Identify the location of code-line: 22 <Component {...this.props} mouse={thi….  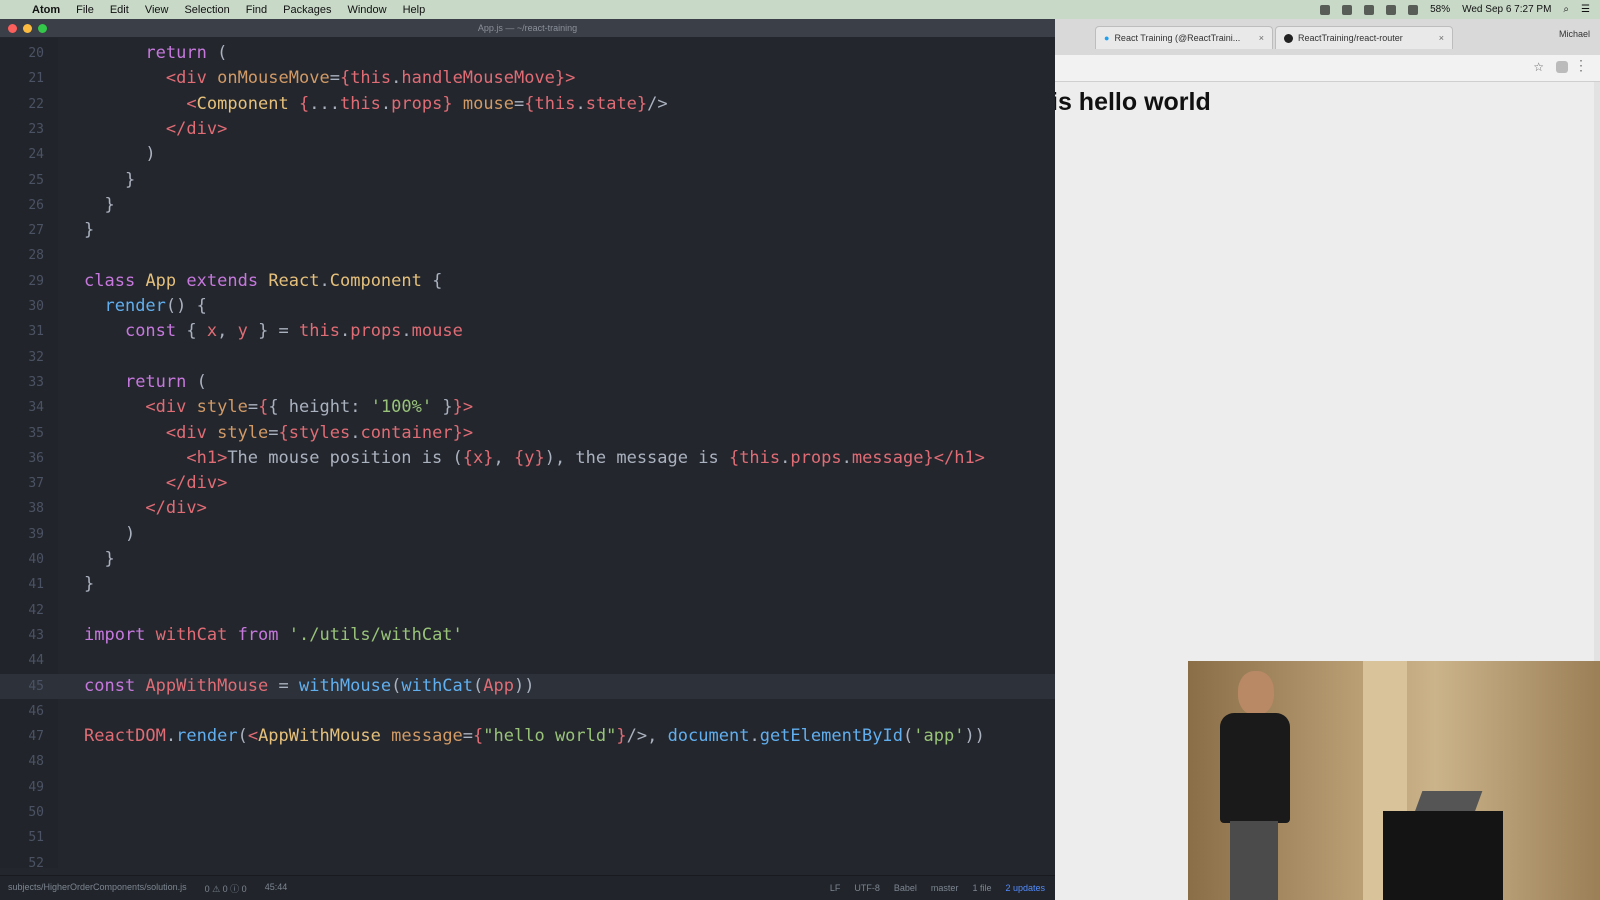
(527, 104).